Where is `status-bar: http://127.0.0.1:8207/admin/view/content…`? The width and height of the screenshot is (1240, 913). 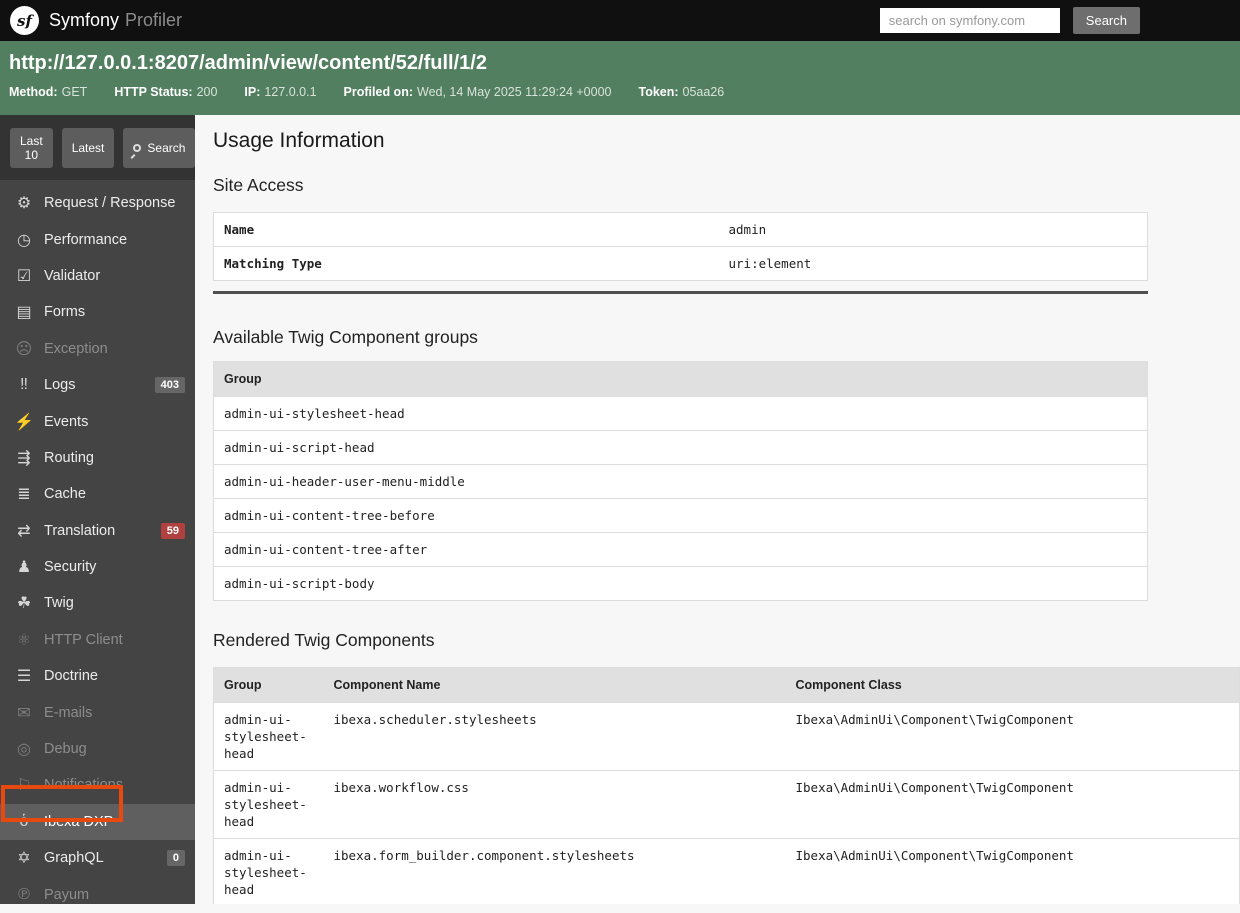
status-bar: http://127.0.0.1:8207/admin/view/content… is located at coordinates (620, 78).